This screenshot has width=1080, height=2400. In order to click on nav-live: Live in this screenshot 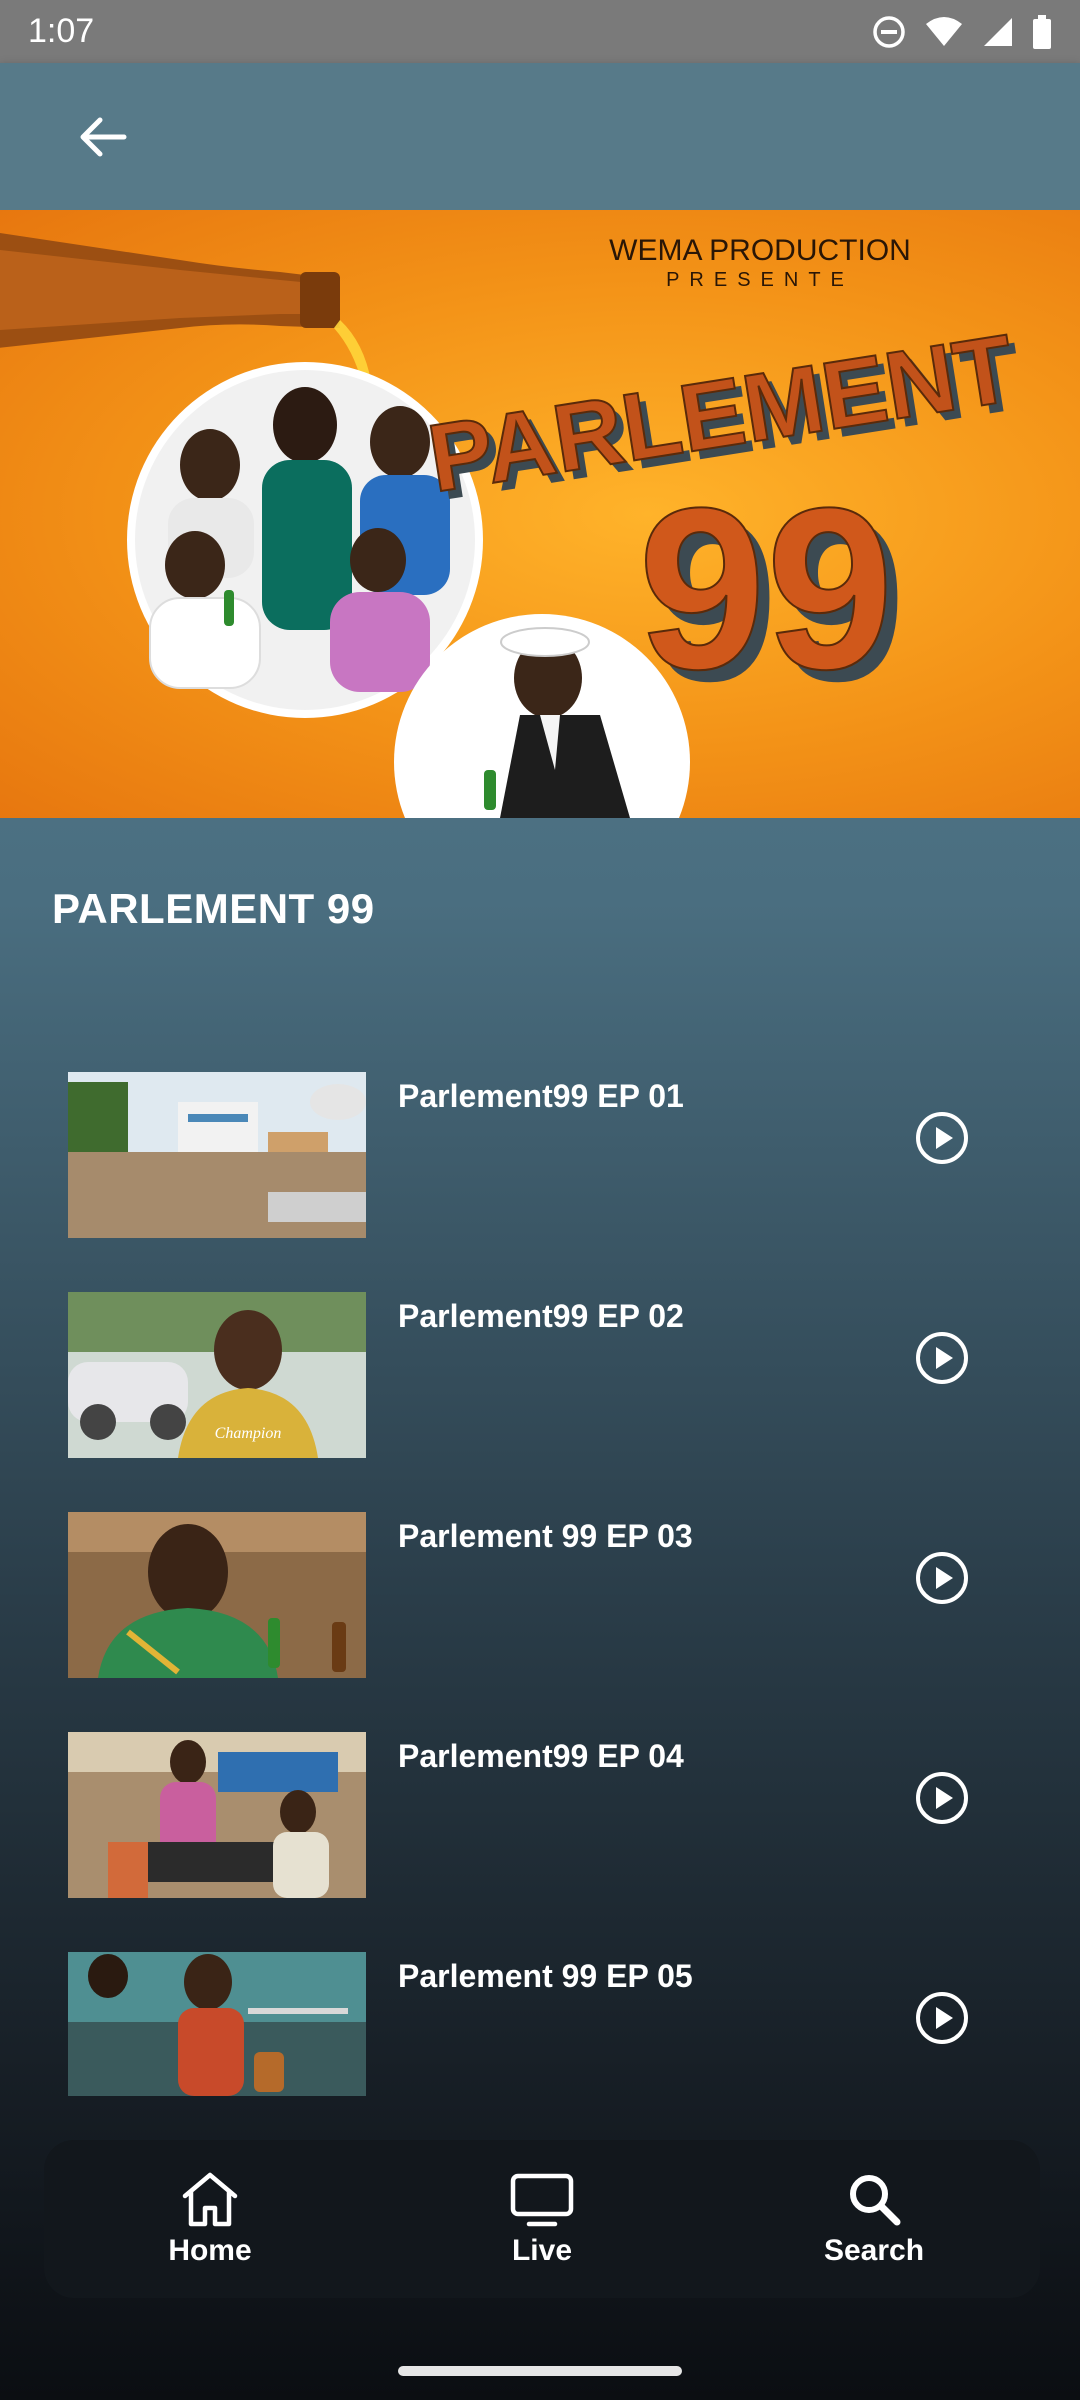, I will do `click(542, 2219)`.